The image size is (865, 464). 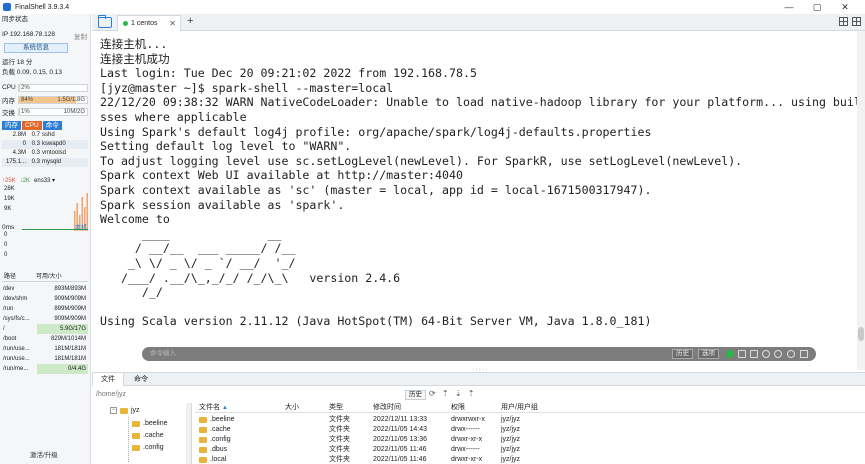 I want to click on sort-by-cpu-tab: CPU, so click(x=32, y=125).